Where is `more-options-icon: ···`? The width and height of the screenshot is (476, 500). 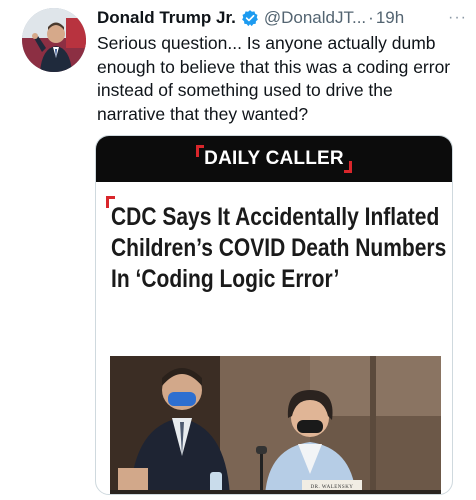 more-options-icon: ··· is located at coordinates (457, 18).